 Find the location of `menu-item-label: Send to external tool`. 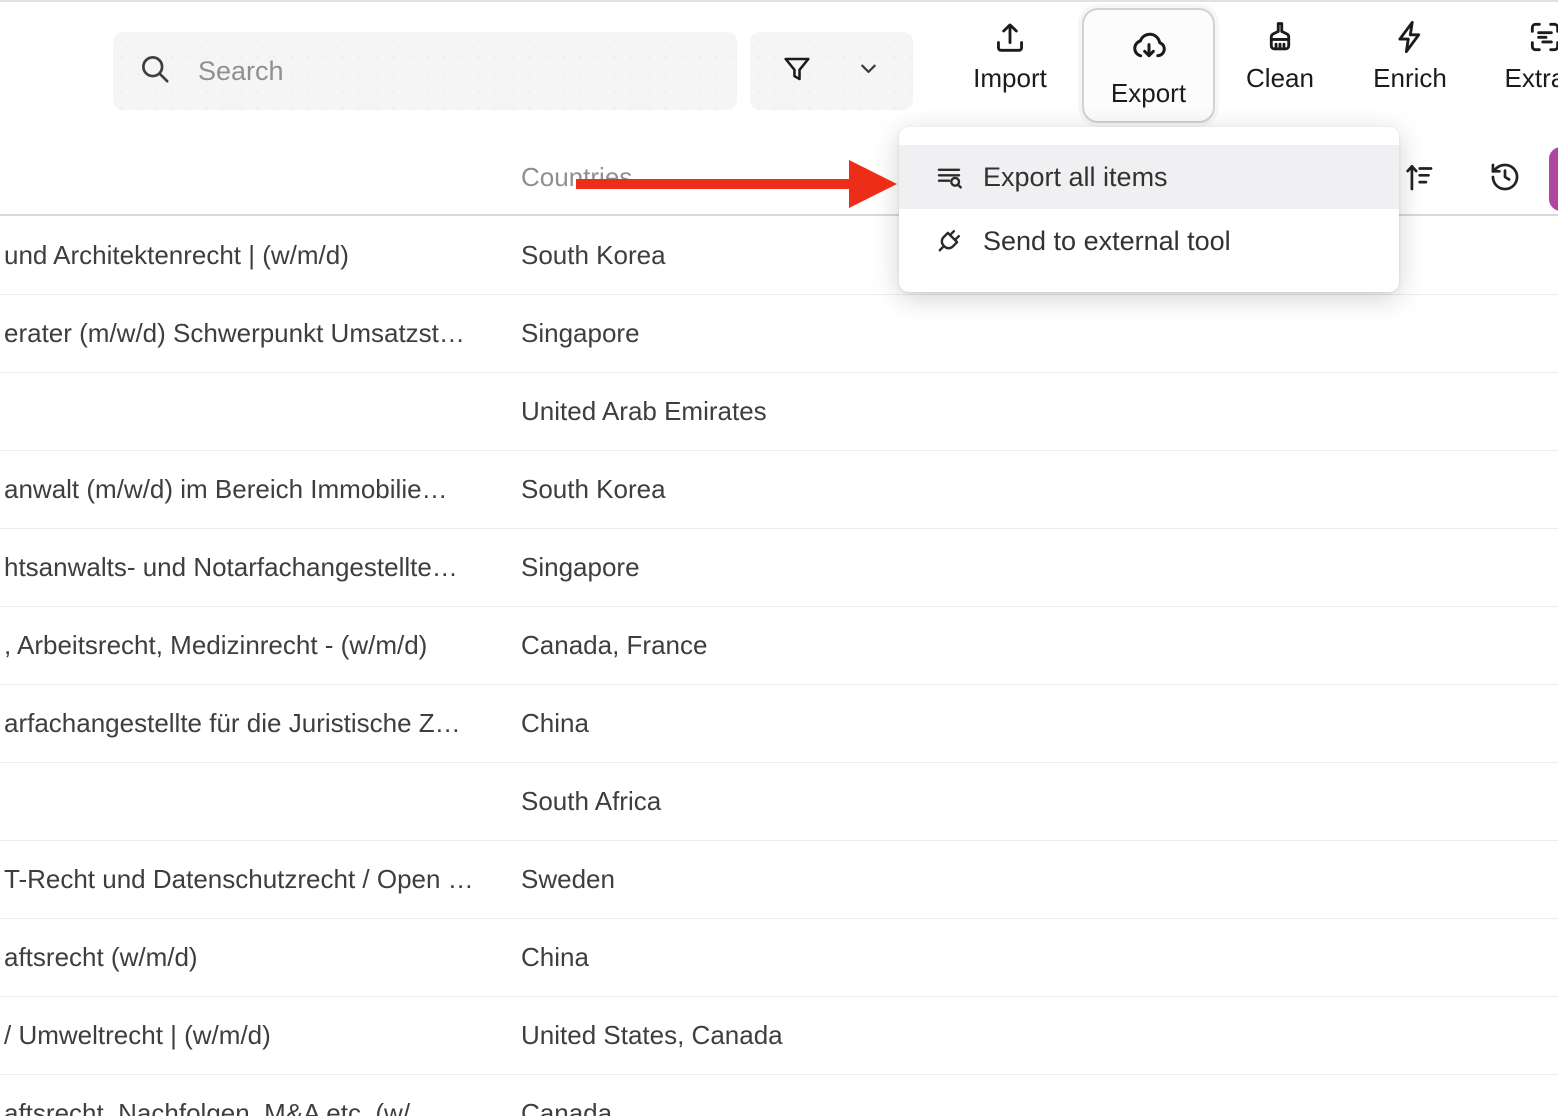

menu-item-label: Send to external tool is located at coordinates (1107, 240).